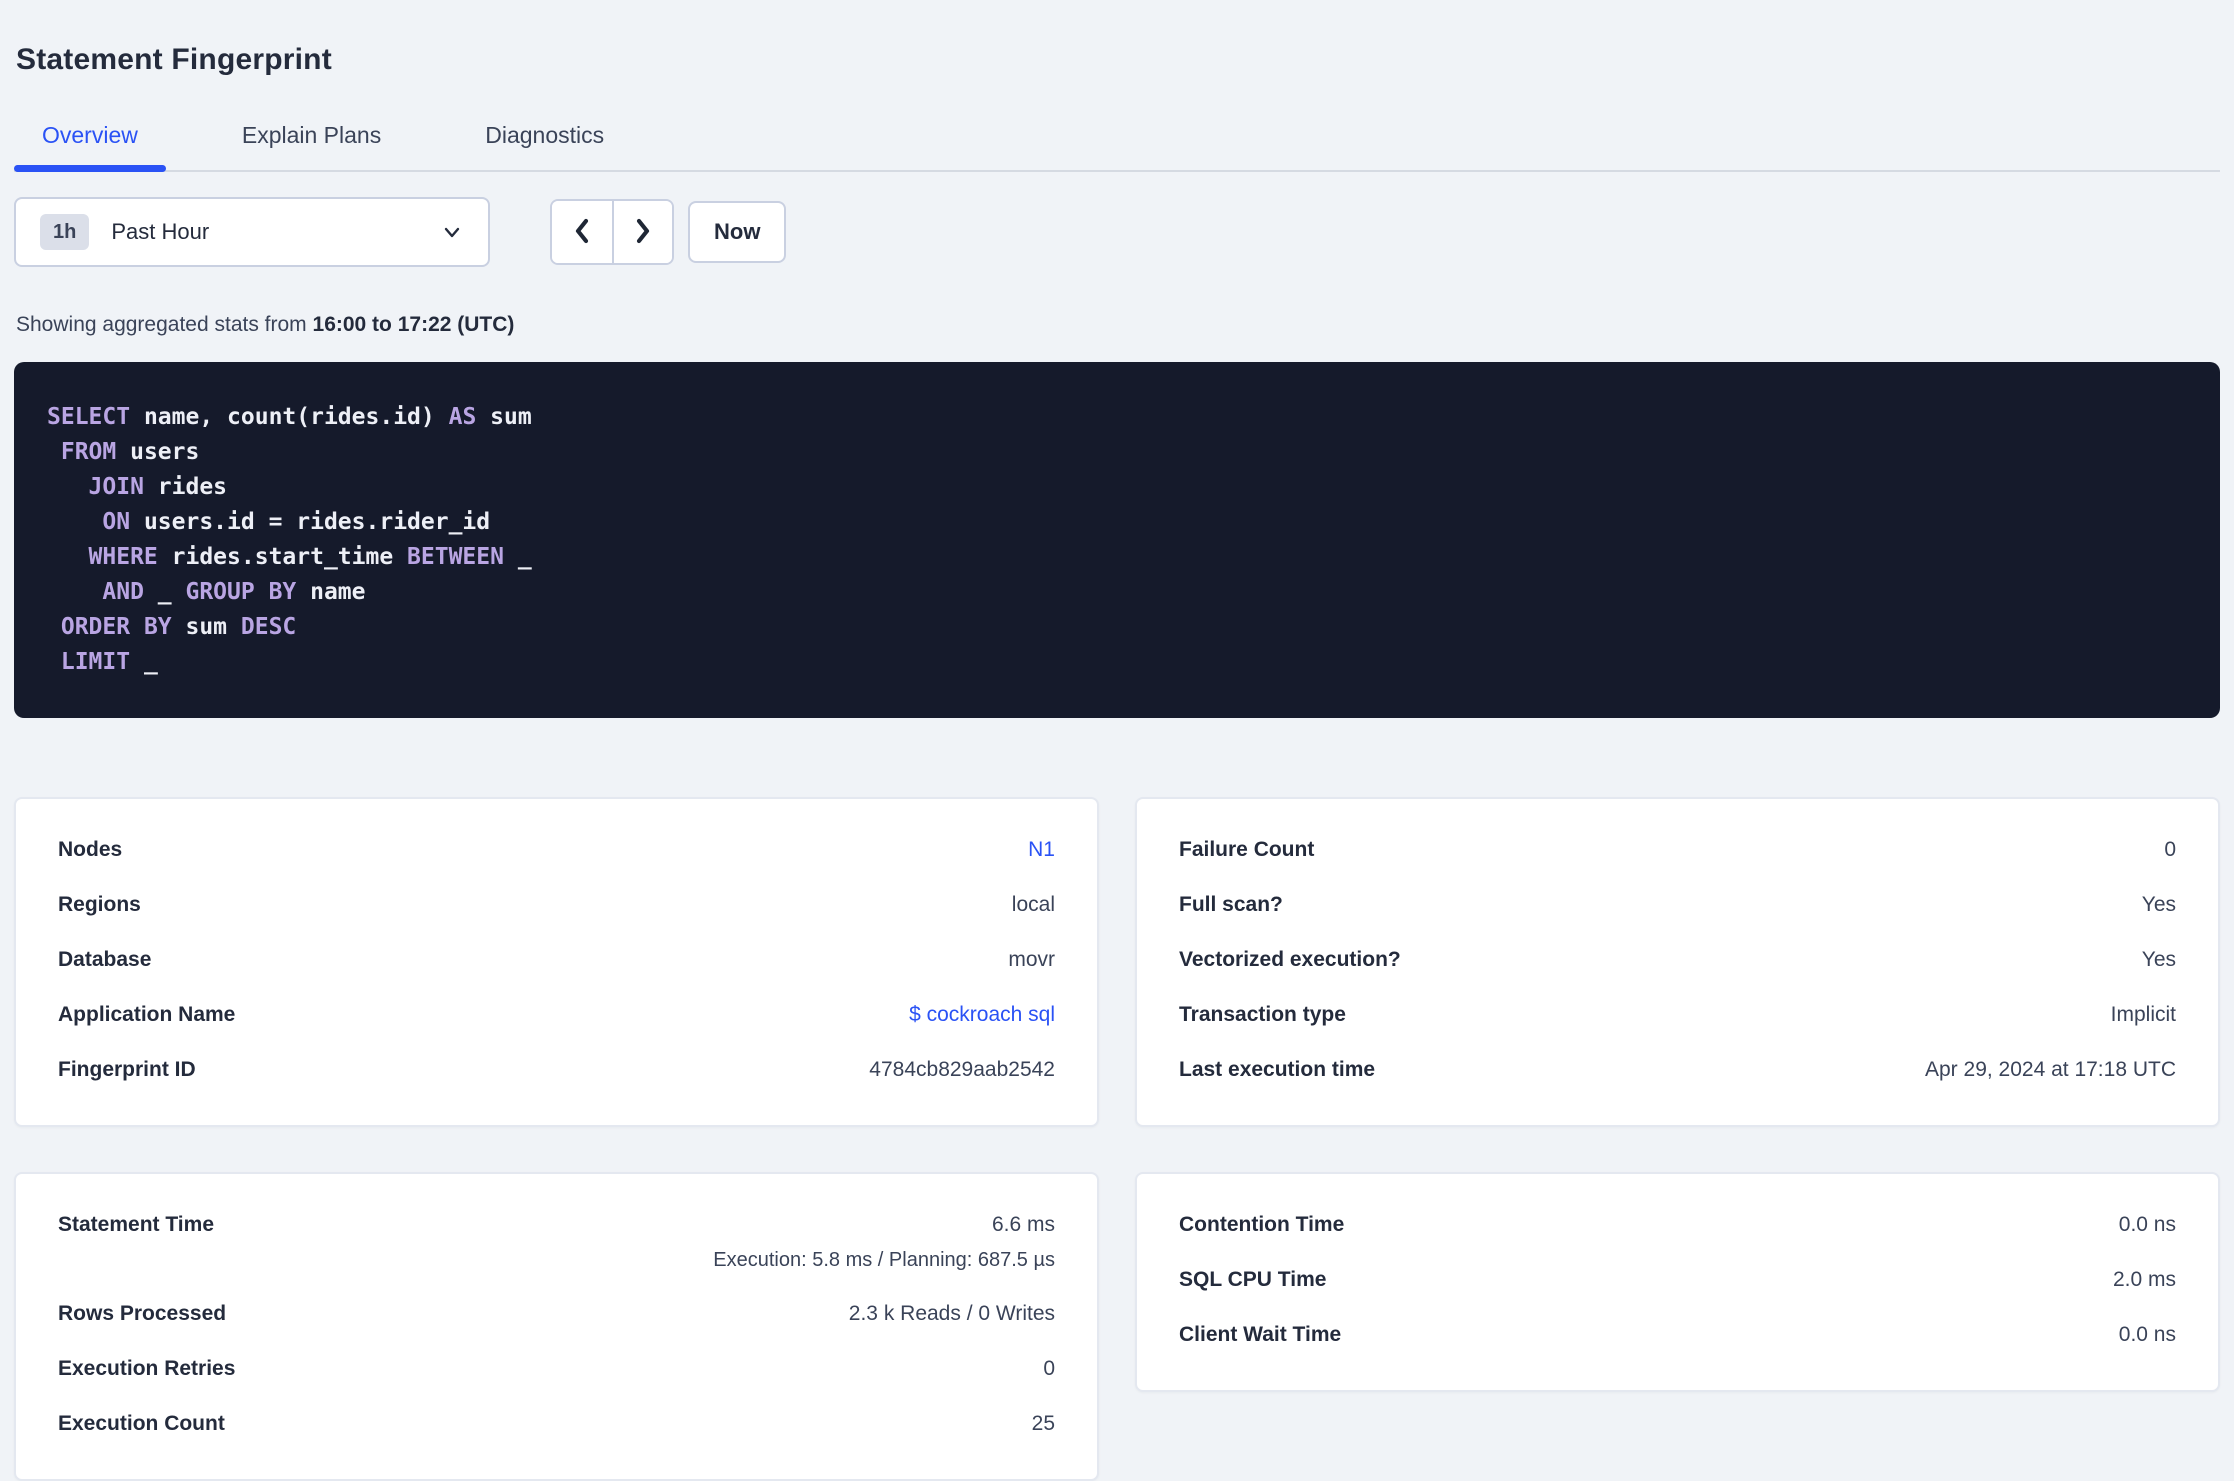 The image size is (2234, 1481). Describe the element at coordinates (311, 145) in the screenshot. I see `tab-explain-plans: Explain Plans` at that location.